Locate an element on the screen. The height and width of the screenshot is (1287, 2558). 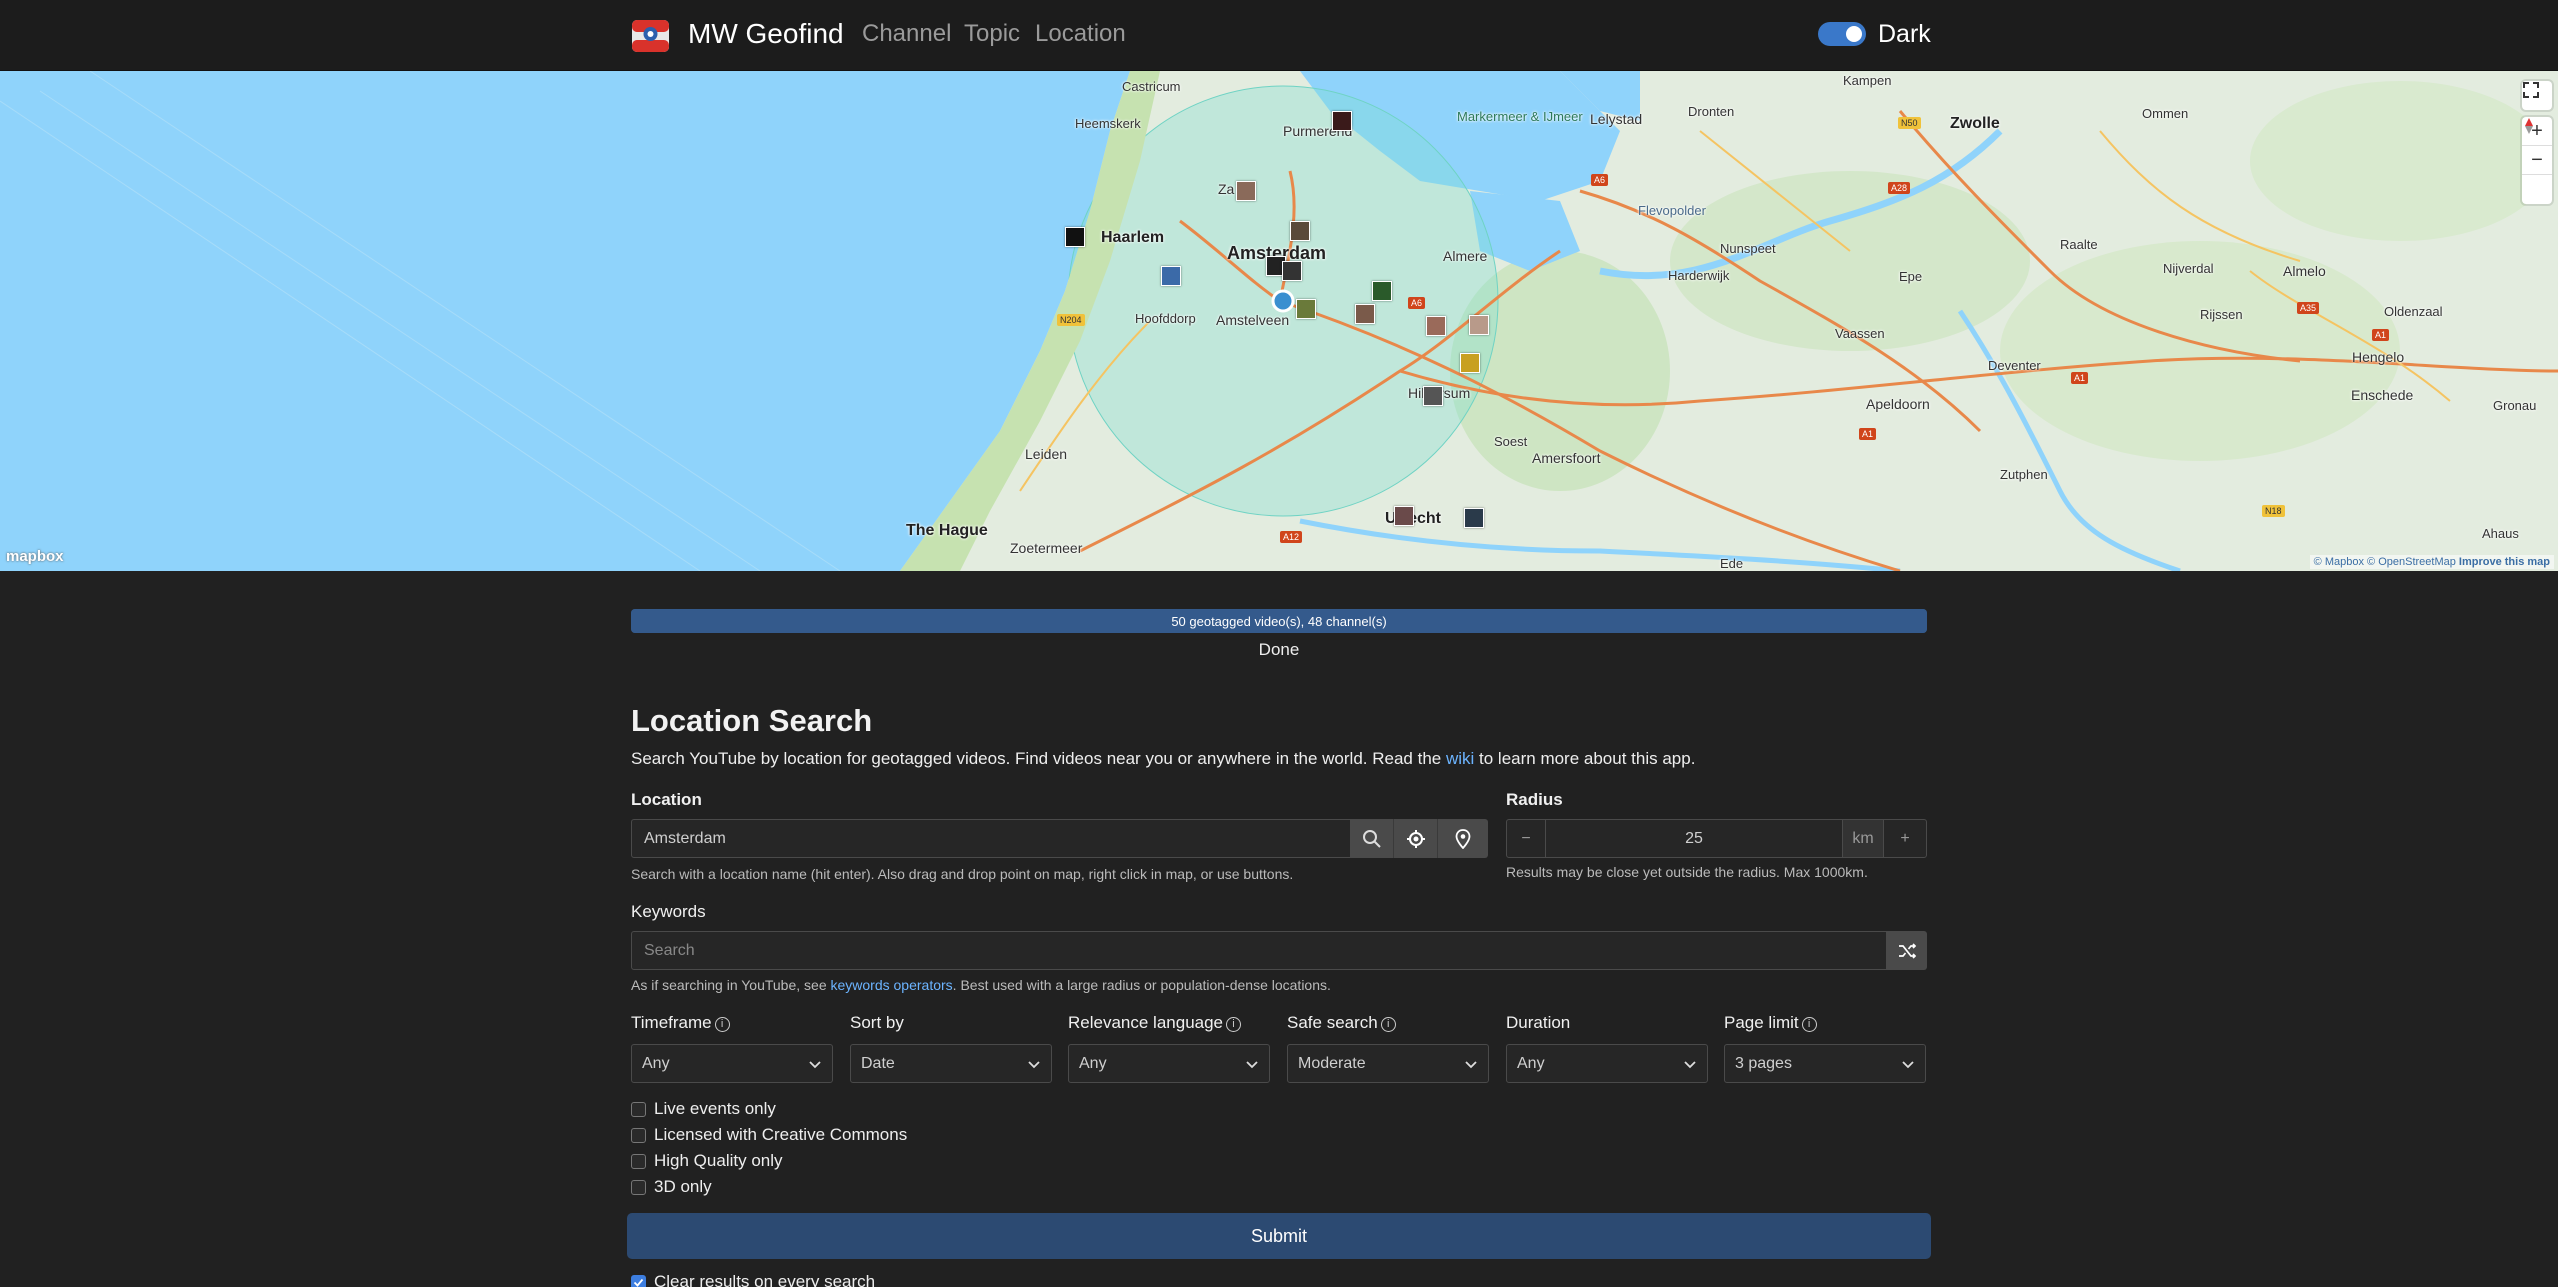
osm-attribution-link: © OpenStreetMap is located at coordinates (2411, 562).